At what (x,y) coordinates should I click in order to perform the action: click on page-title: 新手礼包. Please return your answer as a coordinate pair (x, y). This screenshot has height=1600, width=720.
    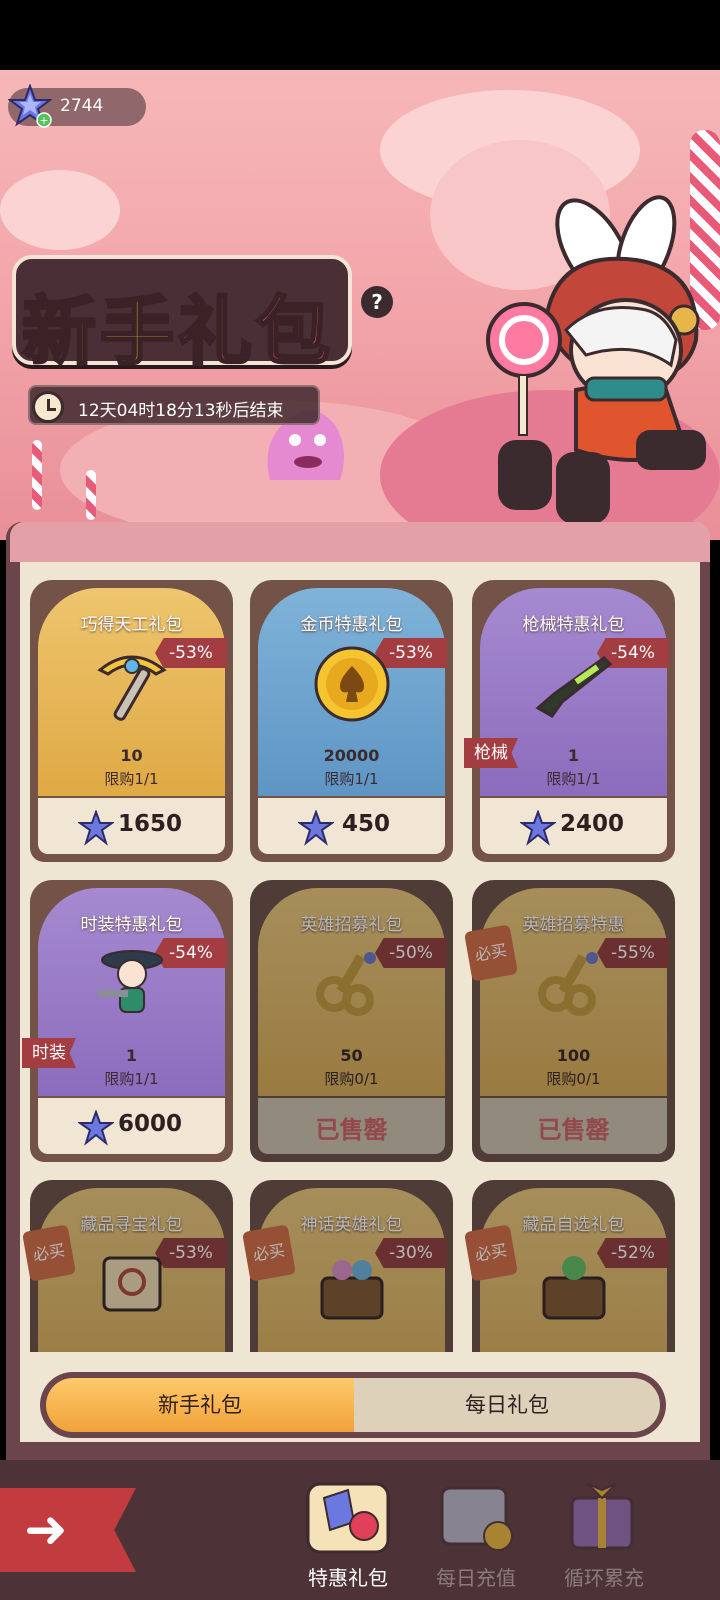
    Looking at the image, I should click on (177, 325).